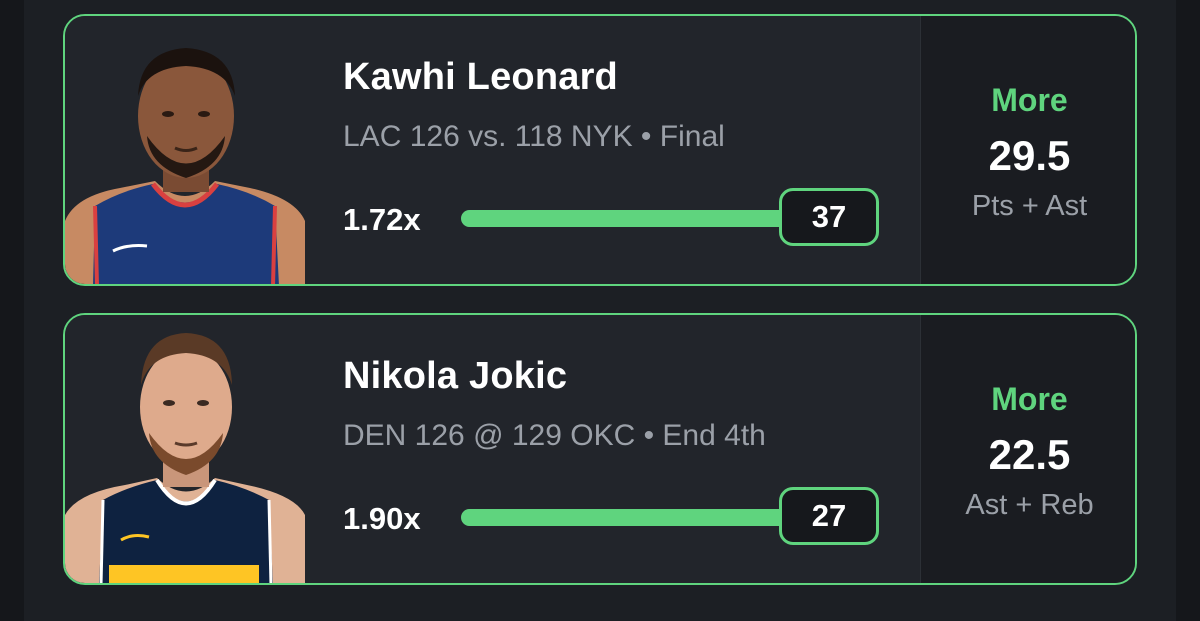  I want to click on pick-summary: More 29.5 Pts + Ast, so click(1027, 150).